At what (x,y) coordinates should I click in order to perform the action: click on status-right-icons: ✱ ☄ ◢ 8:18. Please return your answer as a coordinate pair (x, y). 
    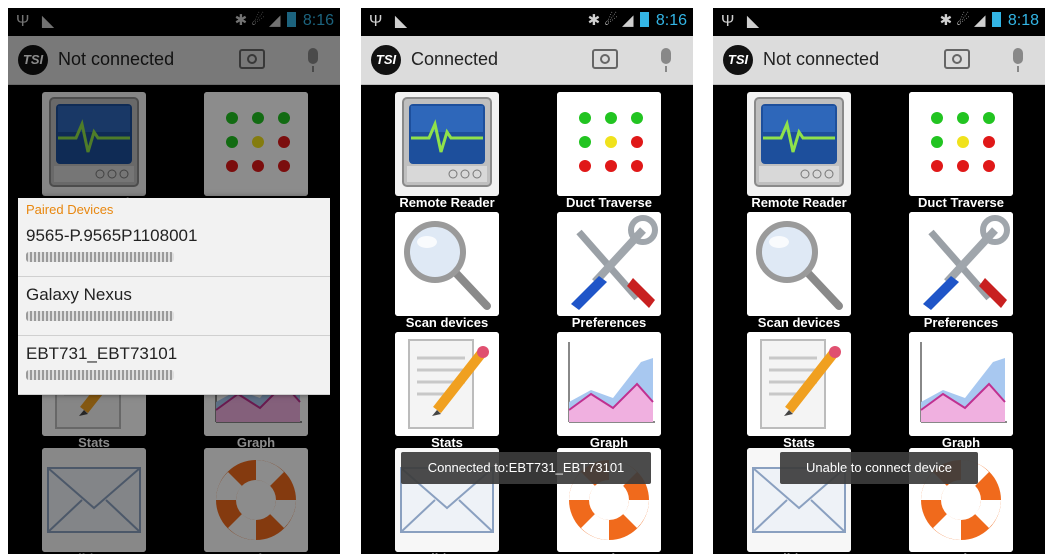
    Looking at the image, I should click on (989, 20).